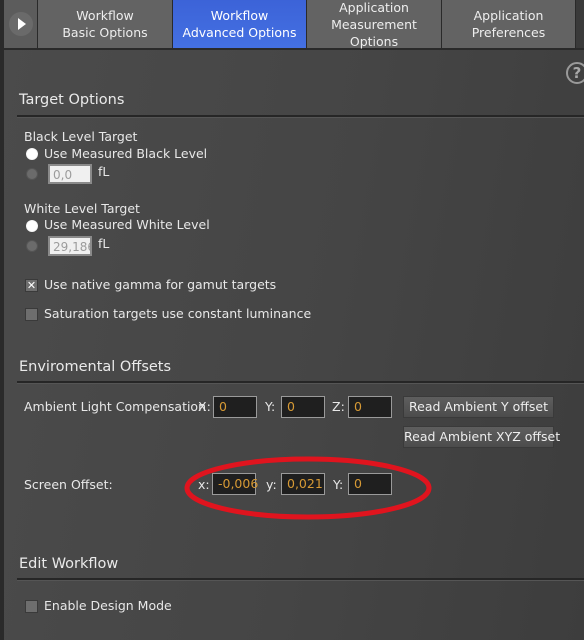  Describe the element at coordinates (127, 224) in the screenshot. I see `use-measured-white-label: Use Measured White Level` at that location.